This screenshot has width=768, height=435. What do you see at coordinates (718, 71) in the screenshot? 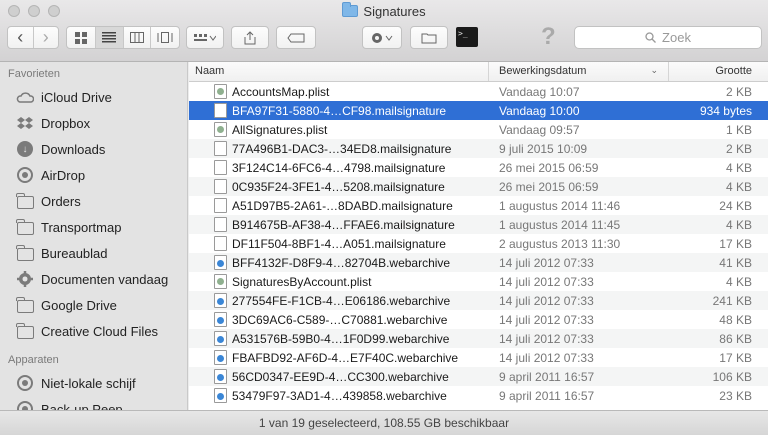
I see `column-header-size: Grootte` at bounding box center [718, 71].